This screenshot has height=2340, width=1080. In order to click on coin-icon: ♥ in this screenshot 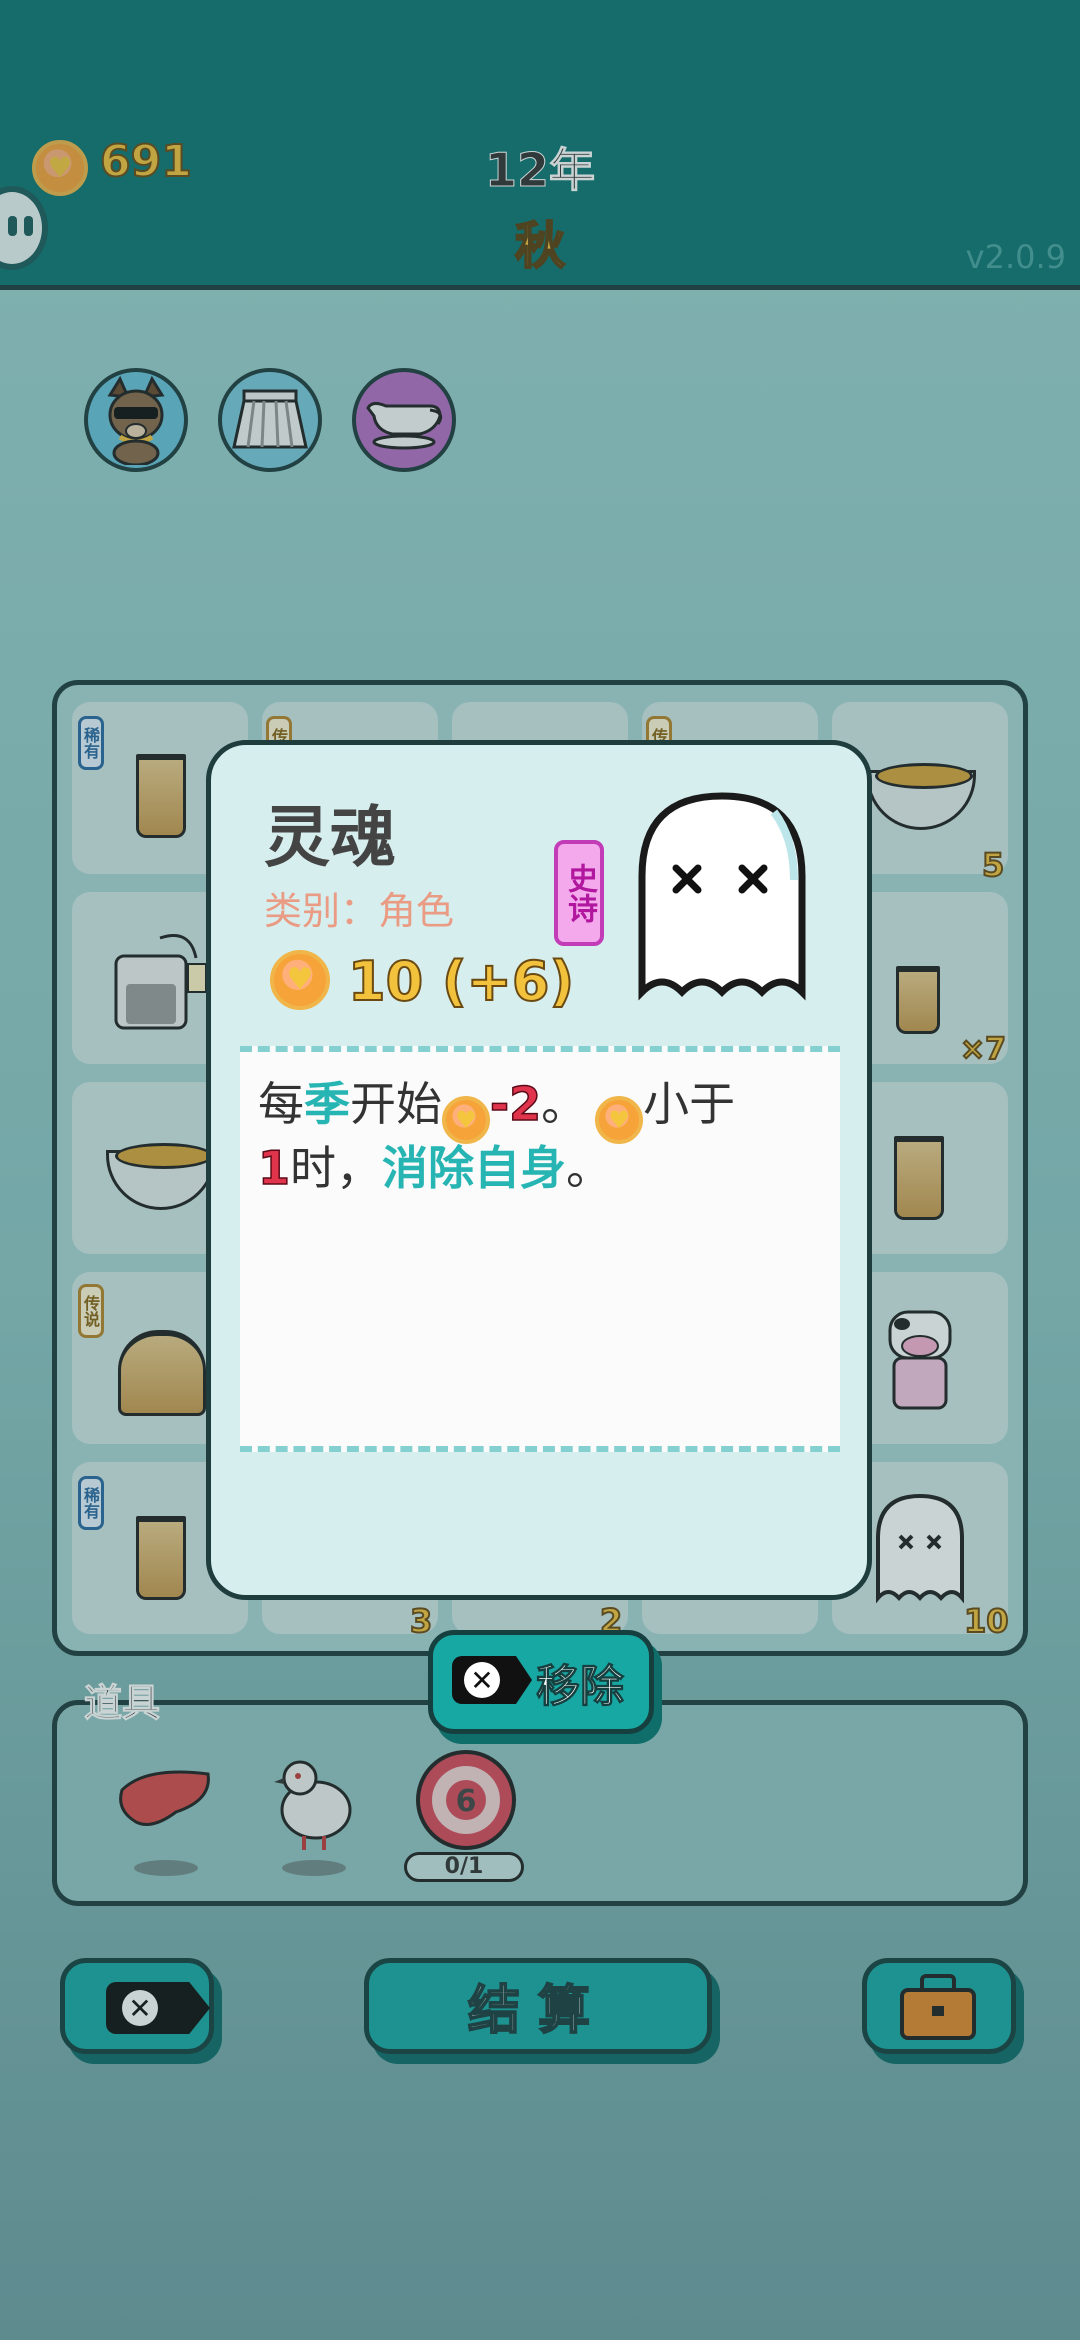, I will do `click(300, 980)`.